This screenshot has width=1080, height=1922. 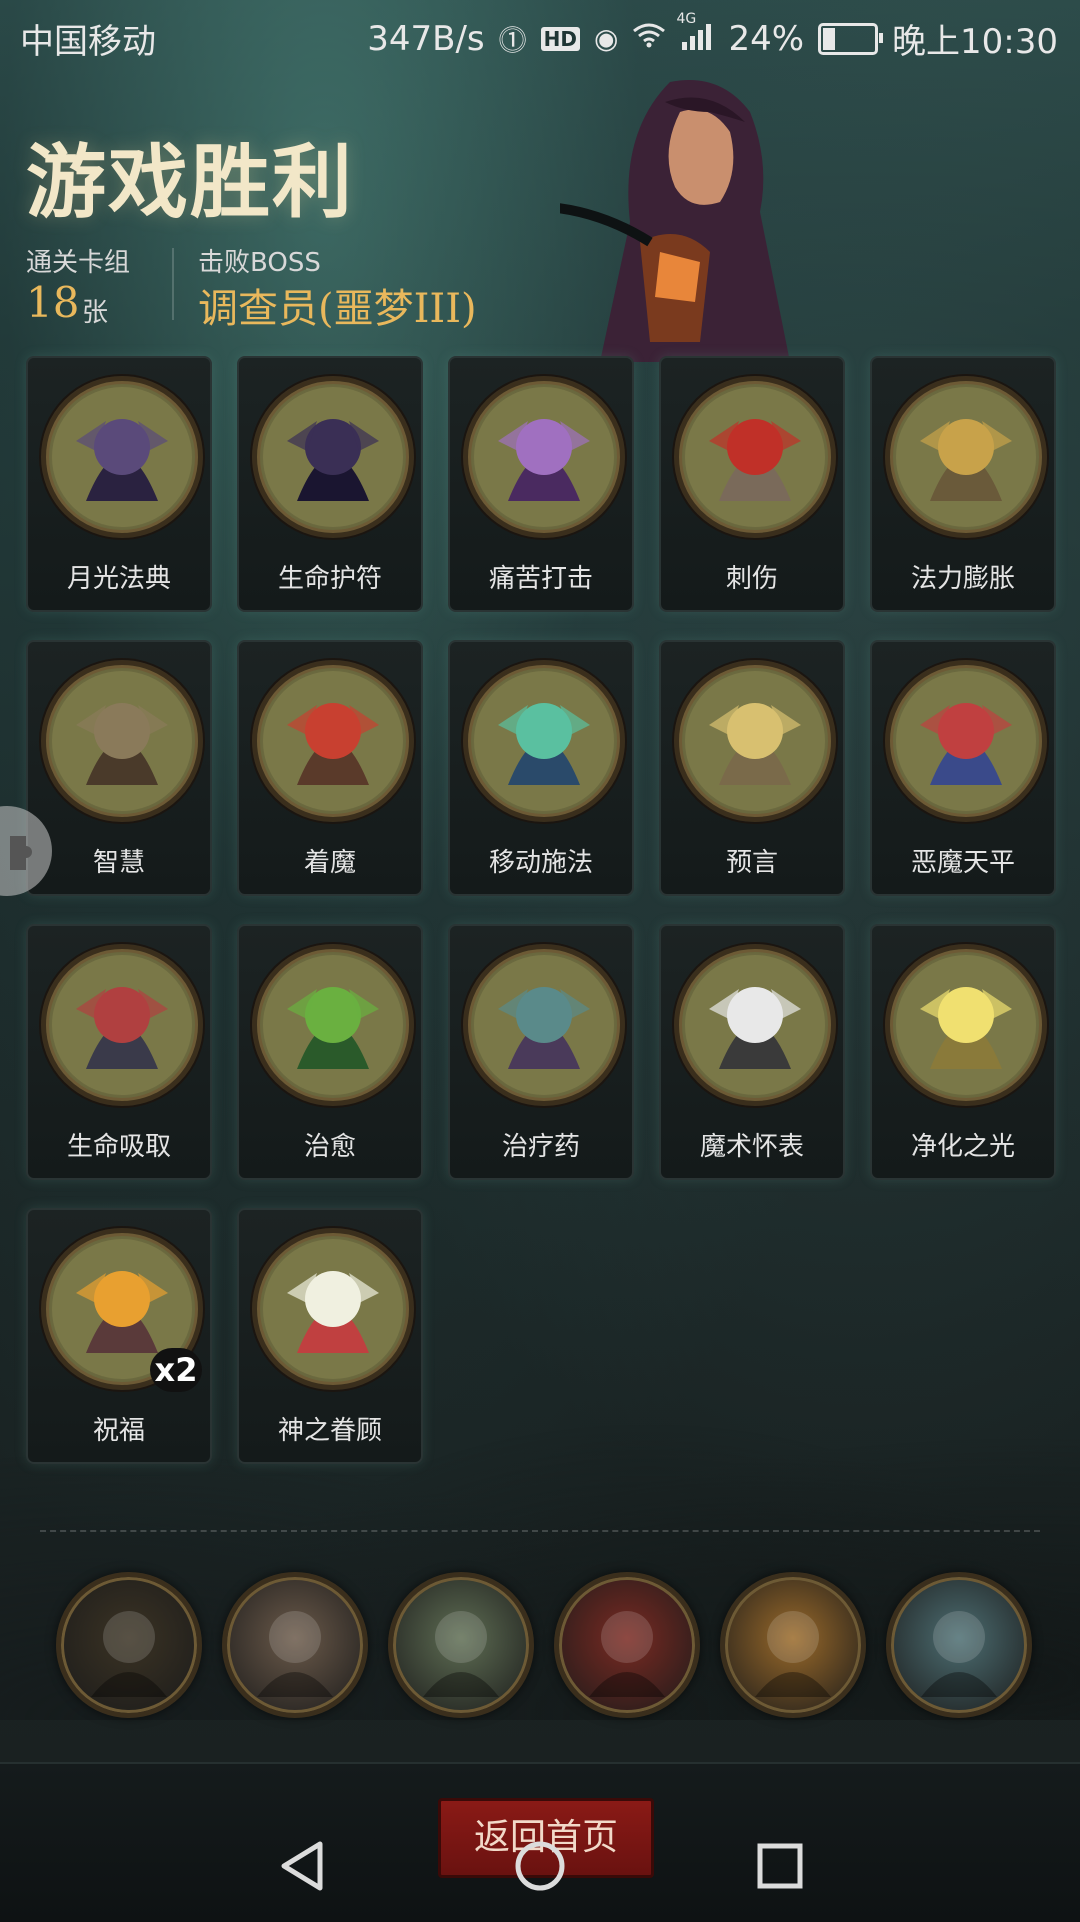 I want to click on home-circle-icon, so click(x=540, y=1866).